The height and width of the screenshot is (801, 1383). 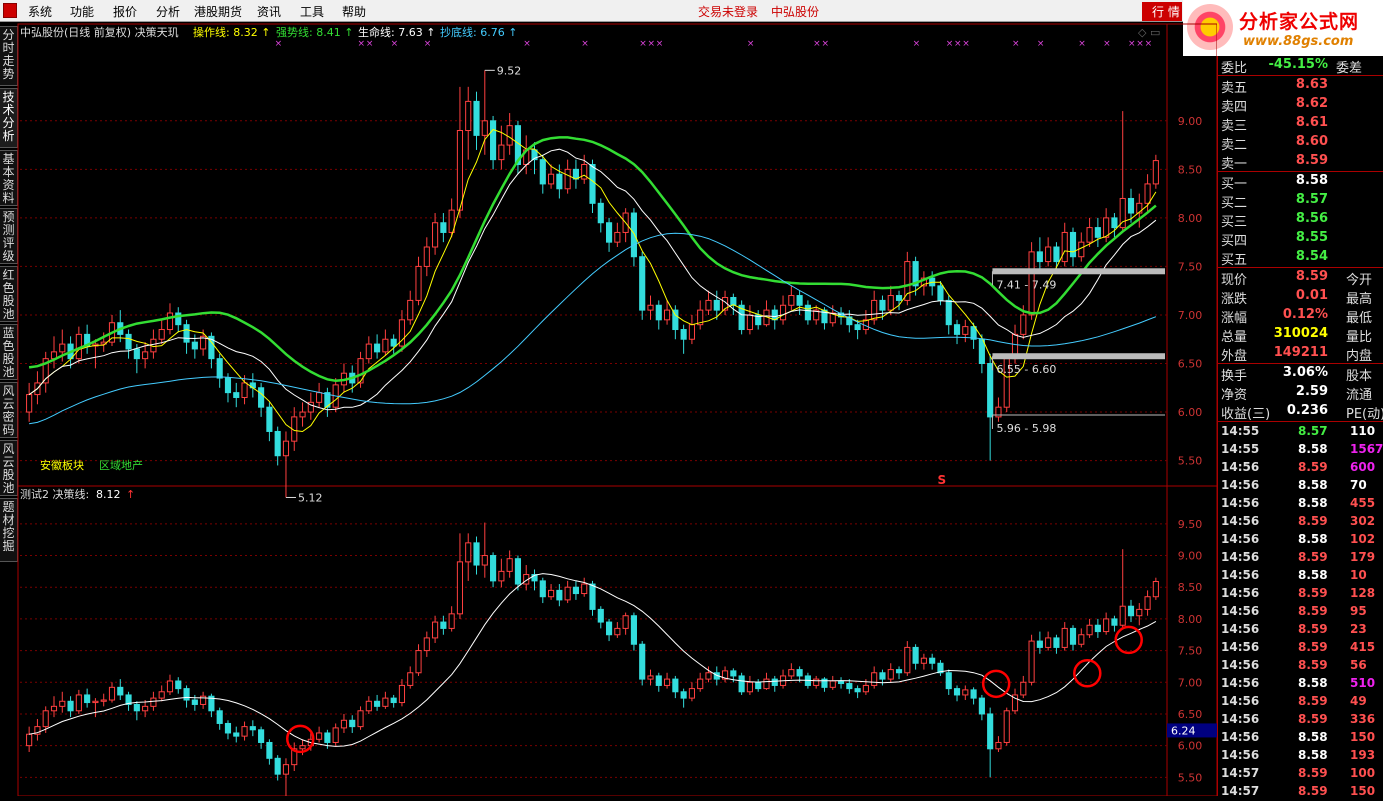 I want to click on tick-volume: 510, so click(x=1363, y=683).